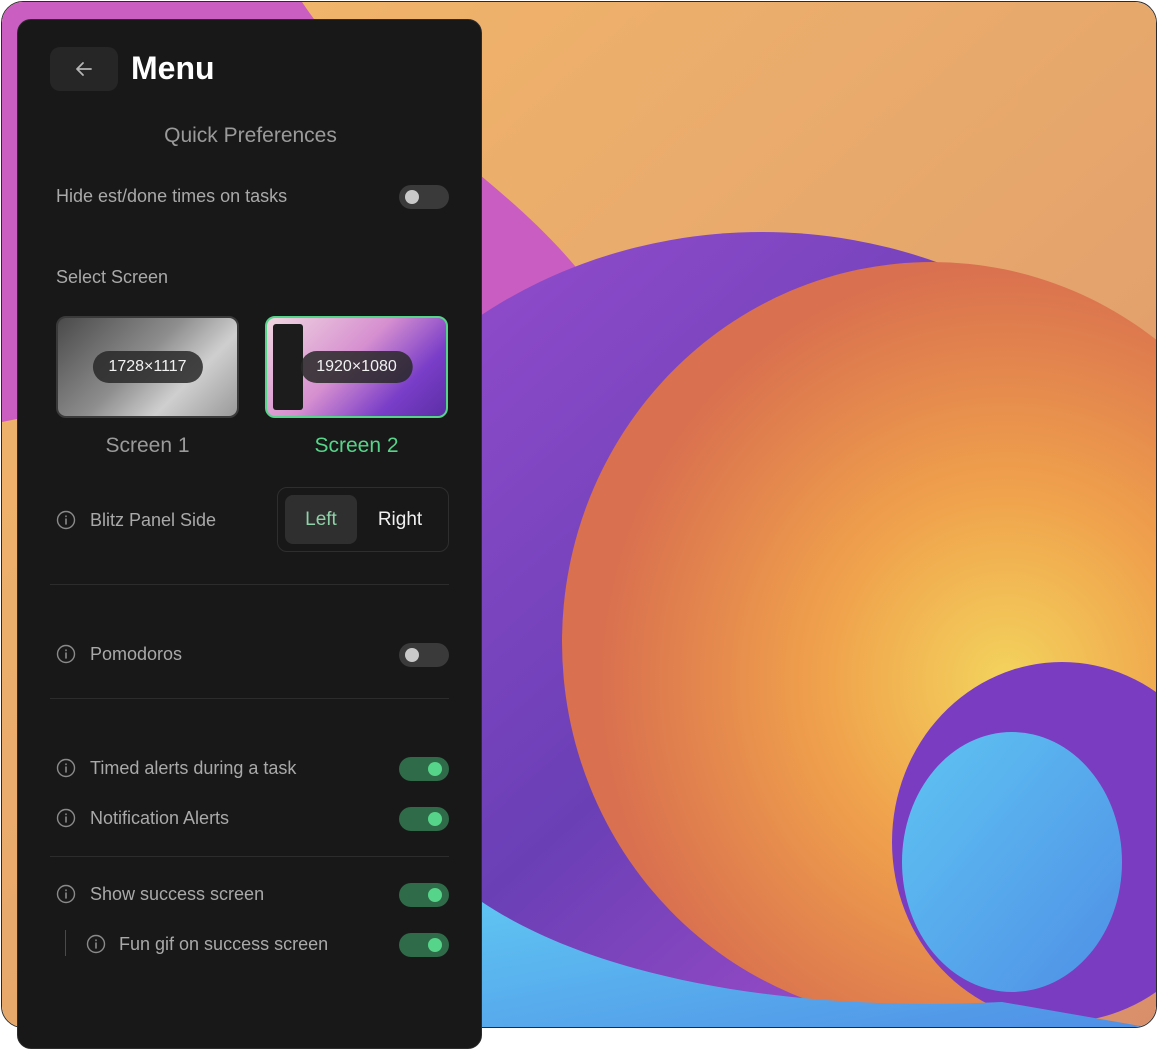 This screenshot has width=1160, height=1049. Describe the element at coordinates (172, 196) in the screenshot. I see `hide-times-label: Hide est/done times on tasks` at that location.